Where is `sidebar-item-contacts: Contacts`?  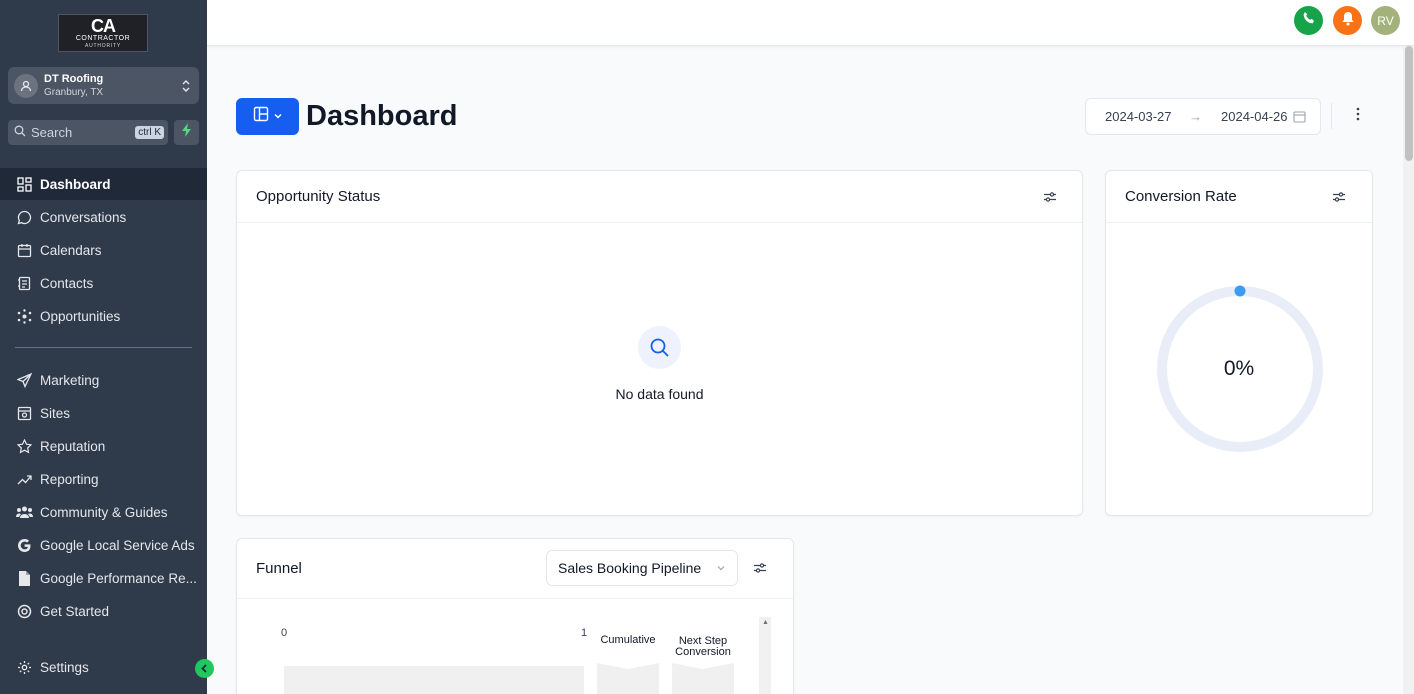 sidebar-item-contacts: Contacts is located at coordinates (103, 283).